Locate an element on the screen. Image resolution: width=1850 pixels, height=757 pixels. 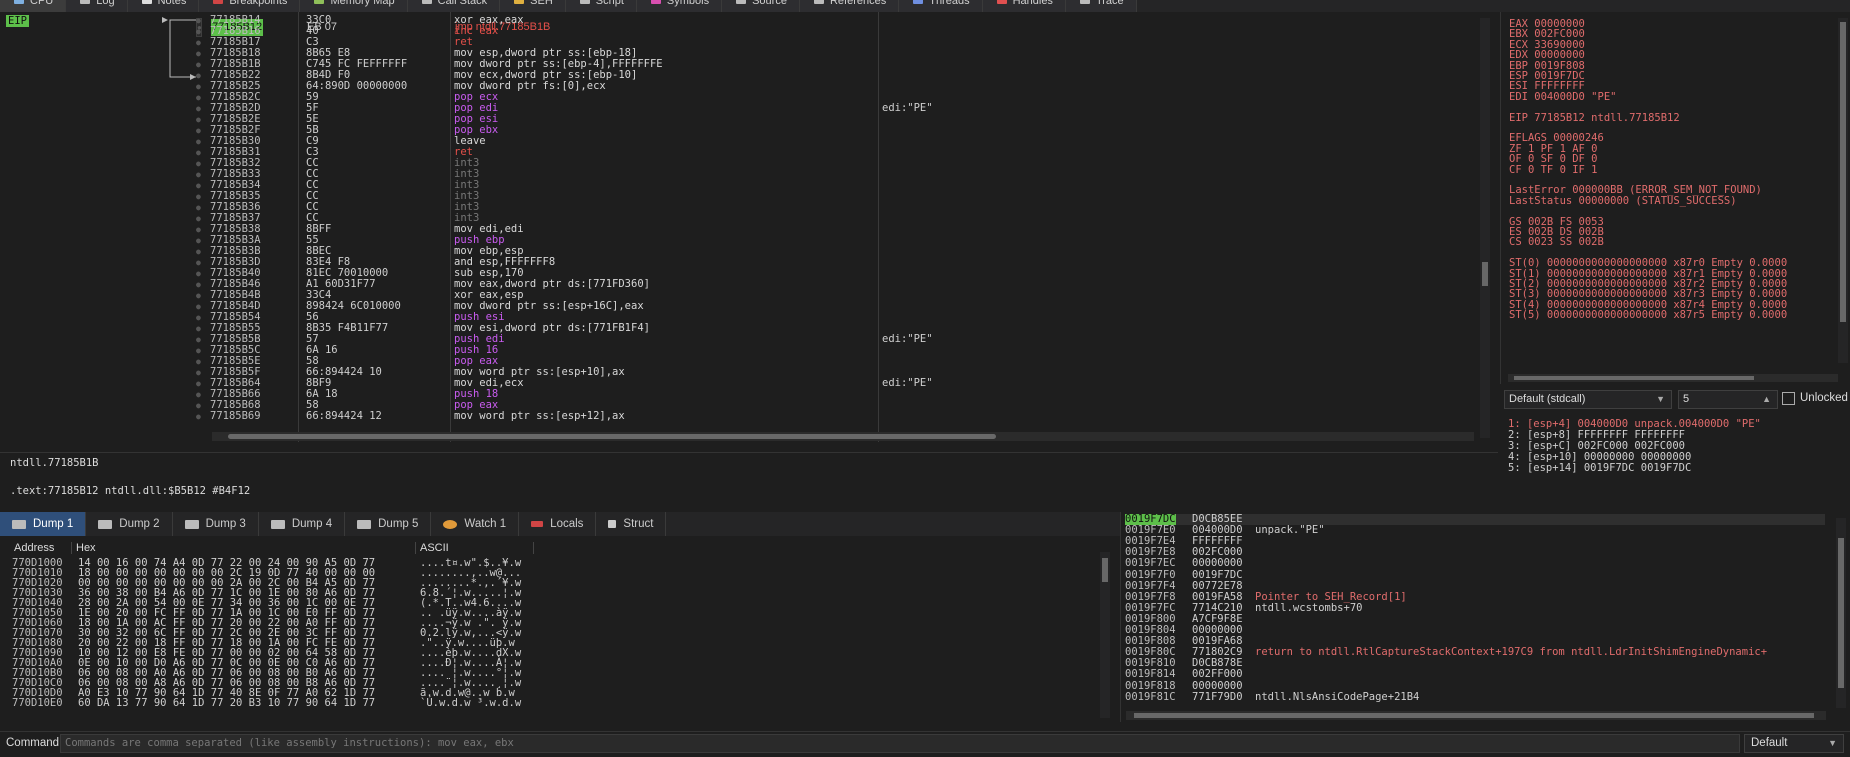
disasm-row: ● 77185B64 8BF9 mov edi,ecx edi:"PE" is located at coordinates (837, 383).